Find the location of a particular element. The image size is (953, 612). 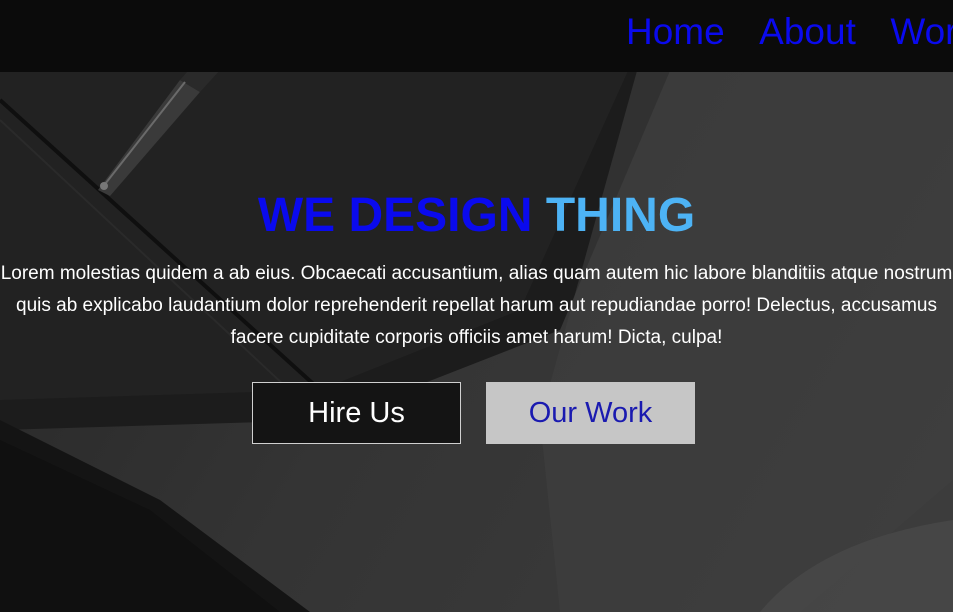

our-work-button: Our Work is located at coordinates (590, 413).